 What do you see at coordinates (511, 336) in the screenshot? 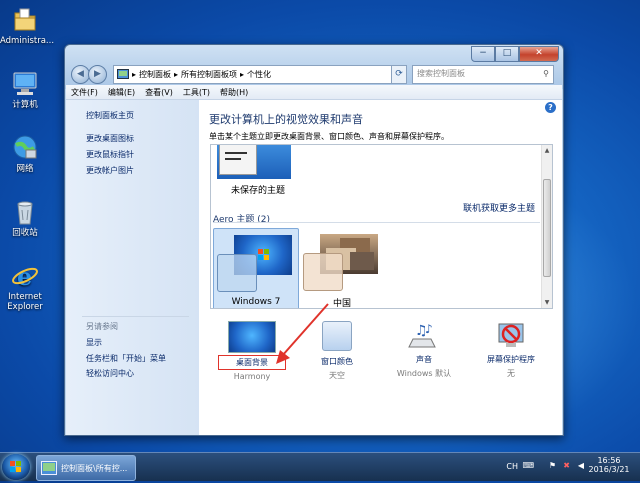
I see `screen-saver-icon` at bounding box center [511, 336].